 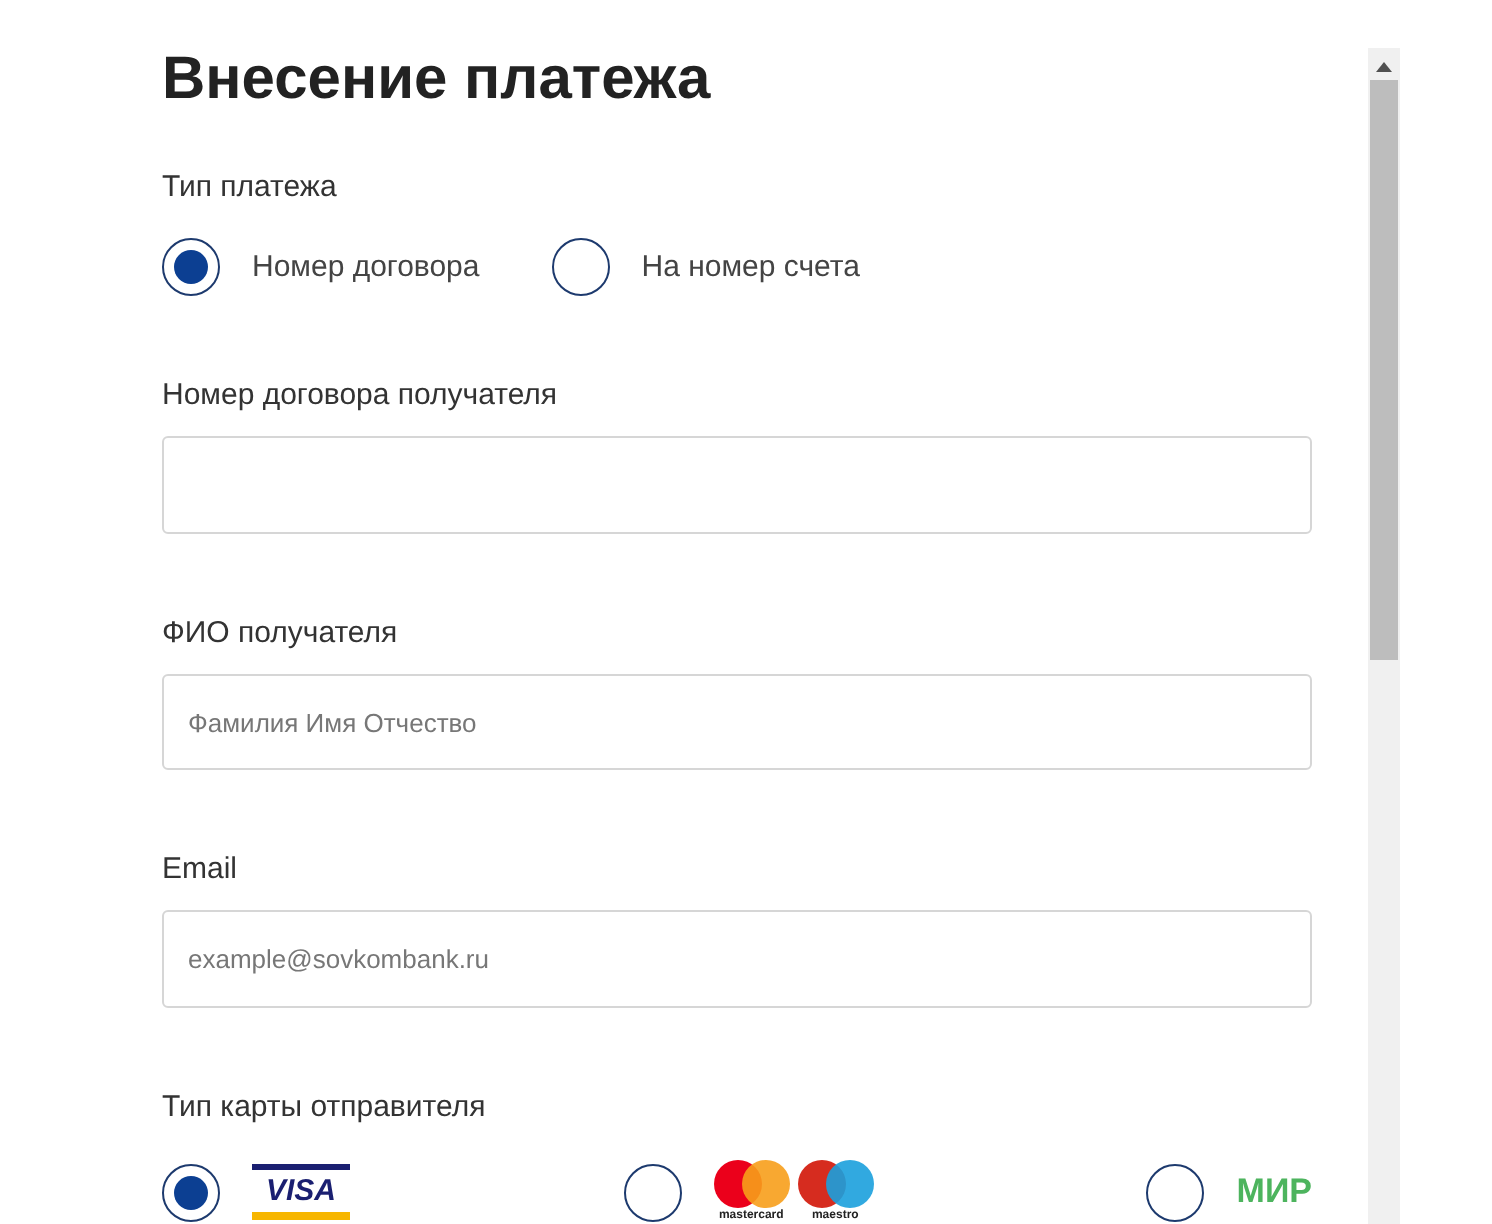 I want to click on field-label: Номер договора получателя, so click(x=361, y=396).